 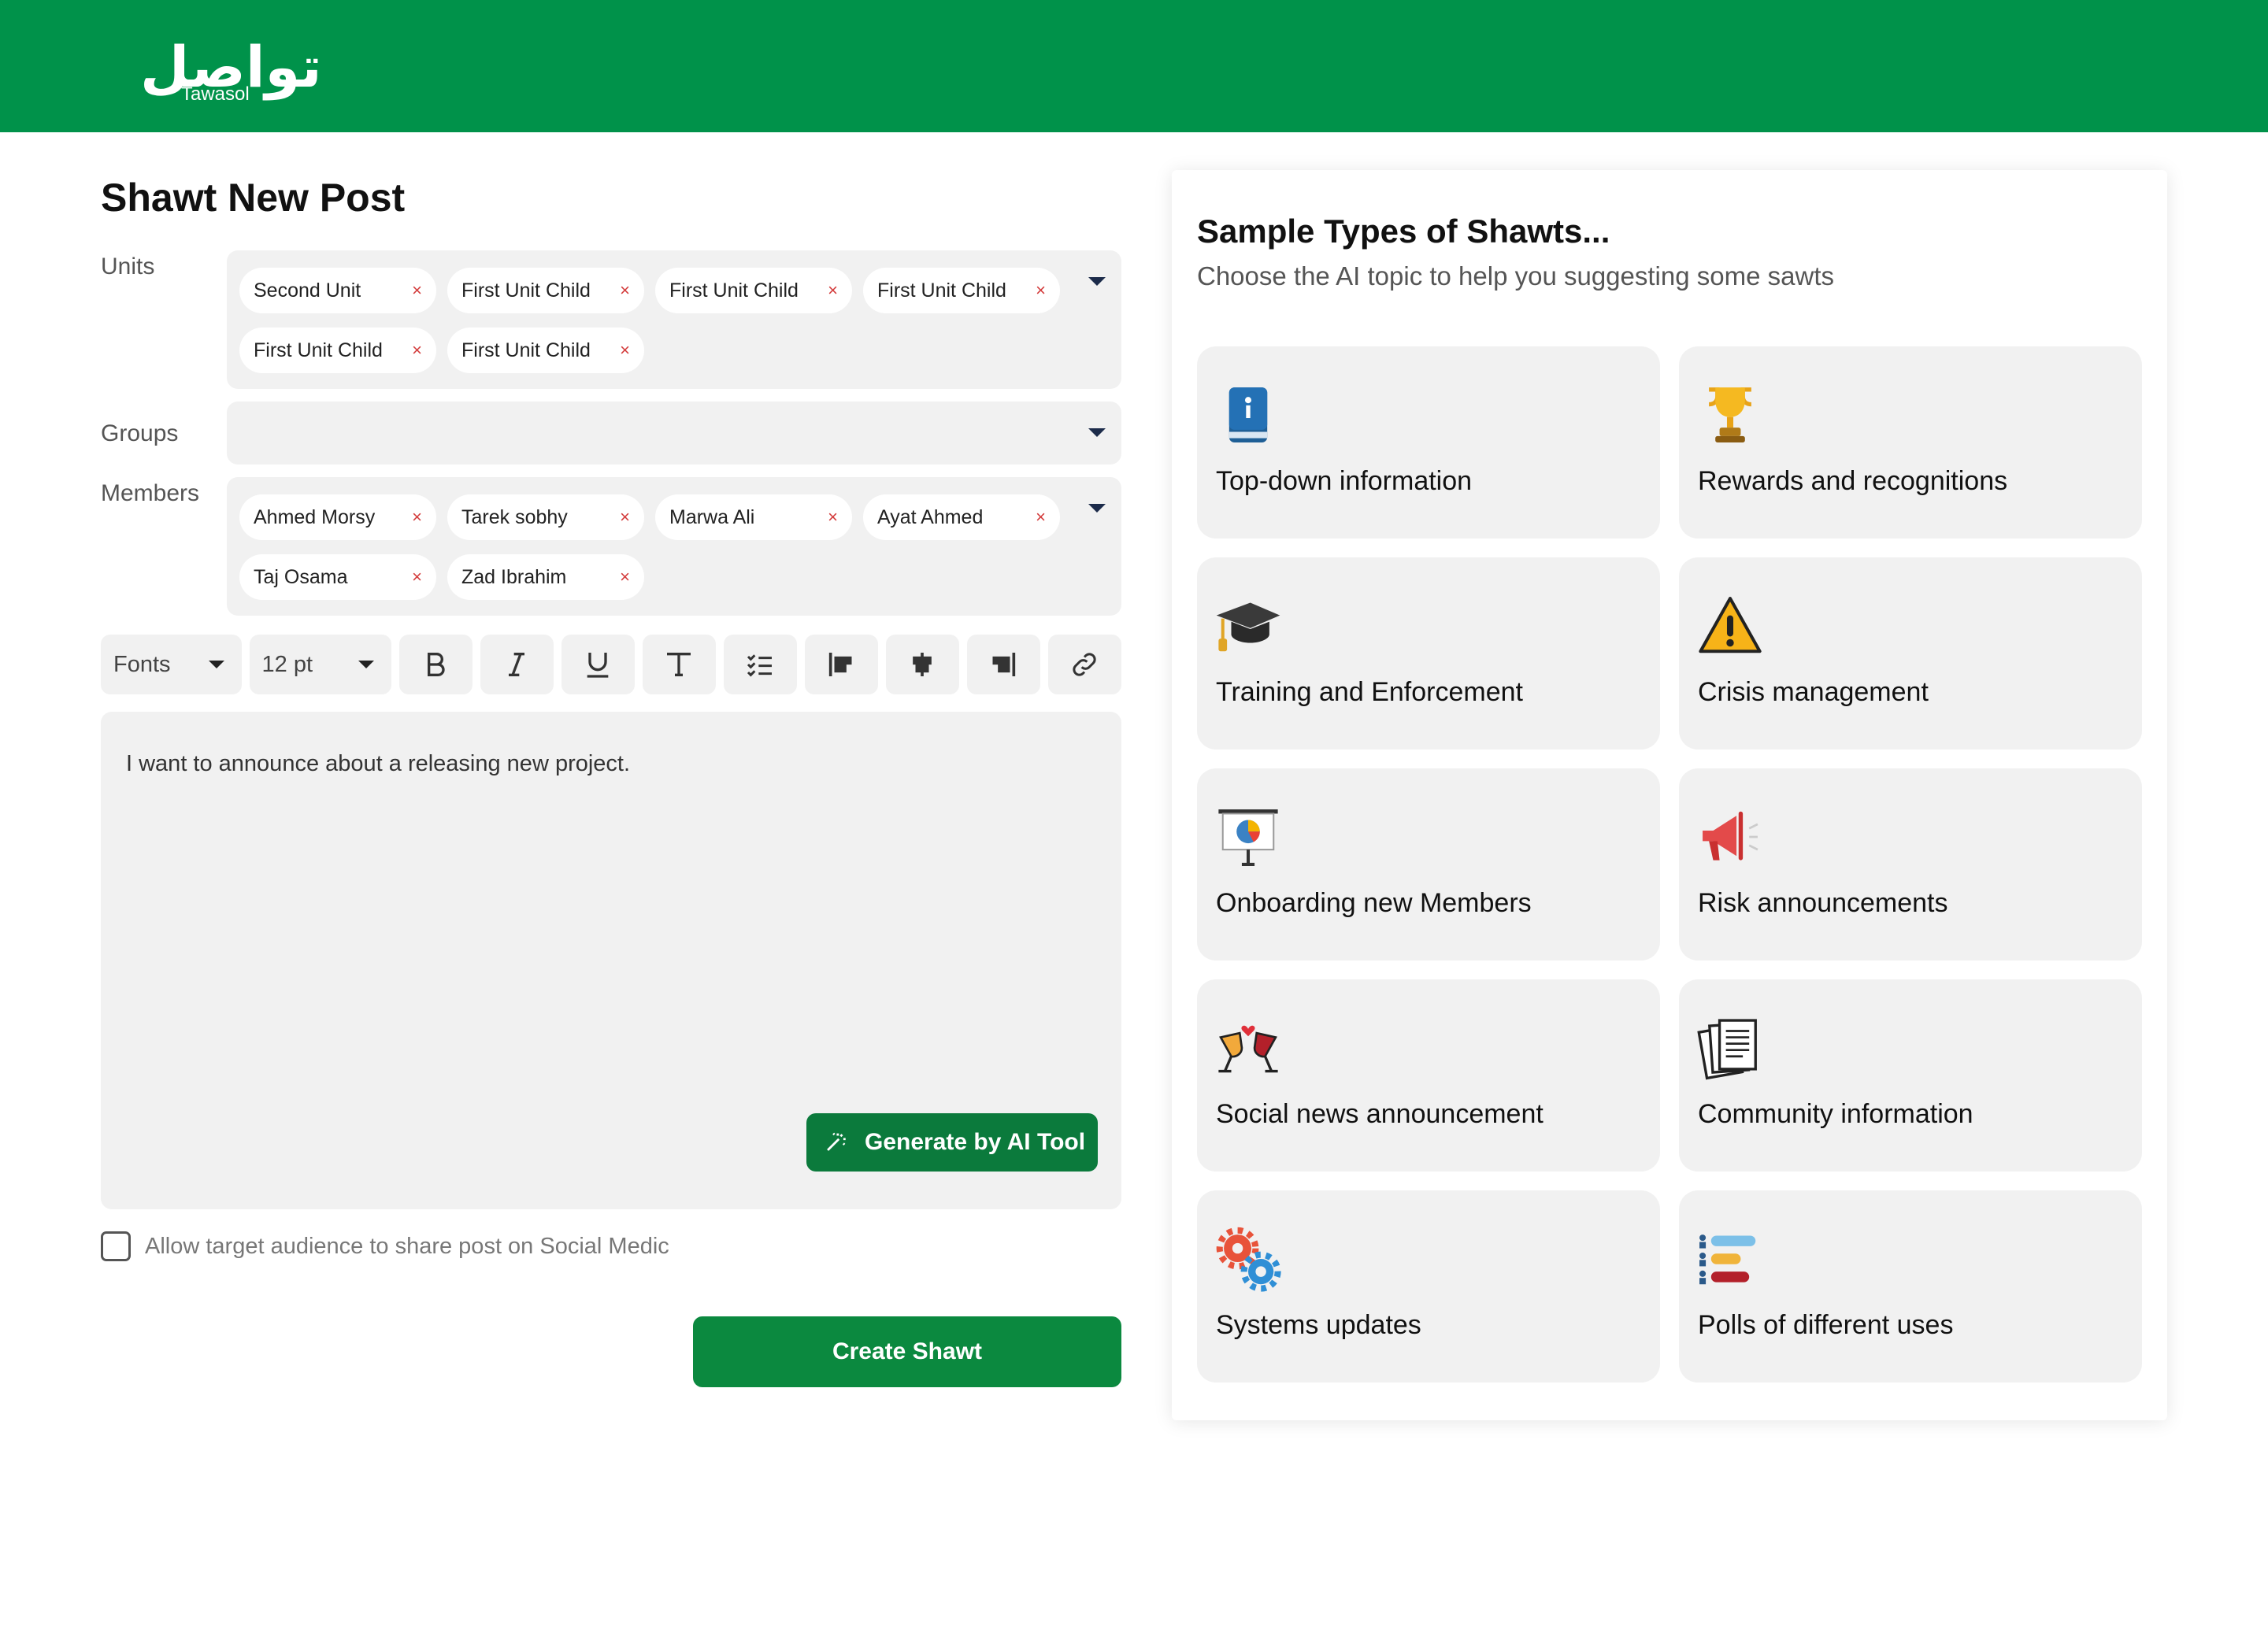 What do you see at coordinates (253, 198) in the screenshot?
I see `page-title: Shawt New Post` at bounding box center [253, 198].